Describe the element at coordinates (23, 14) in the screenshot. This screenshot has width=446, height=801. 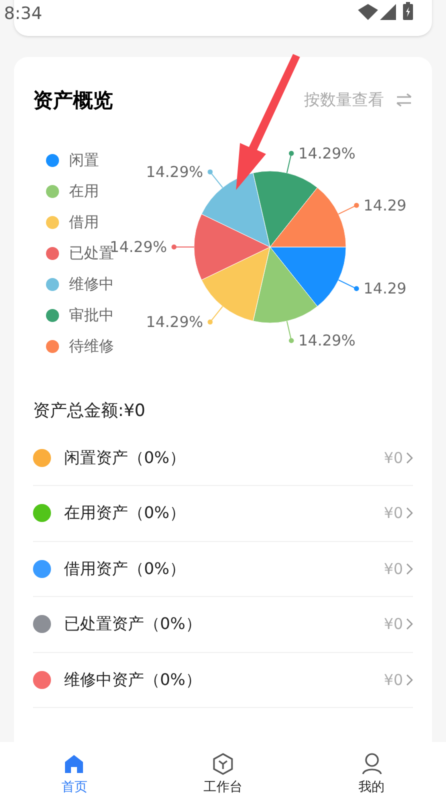
I see `status-time: 8:34` at that location.